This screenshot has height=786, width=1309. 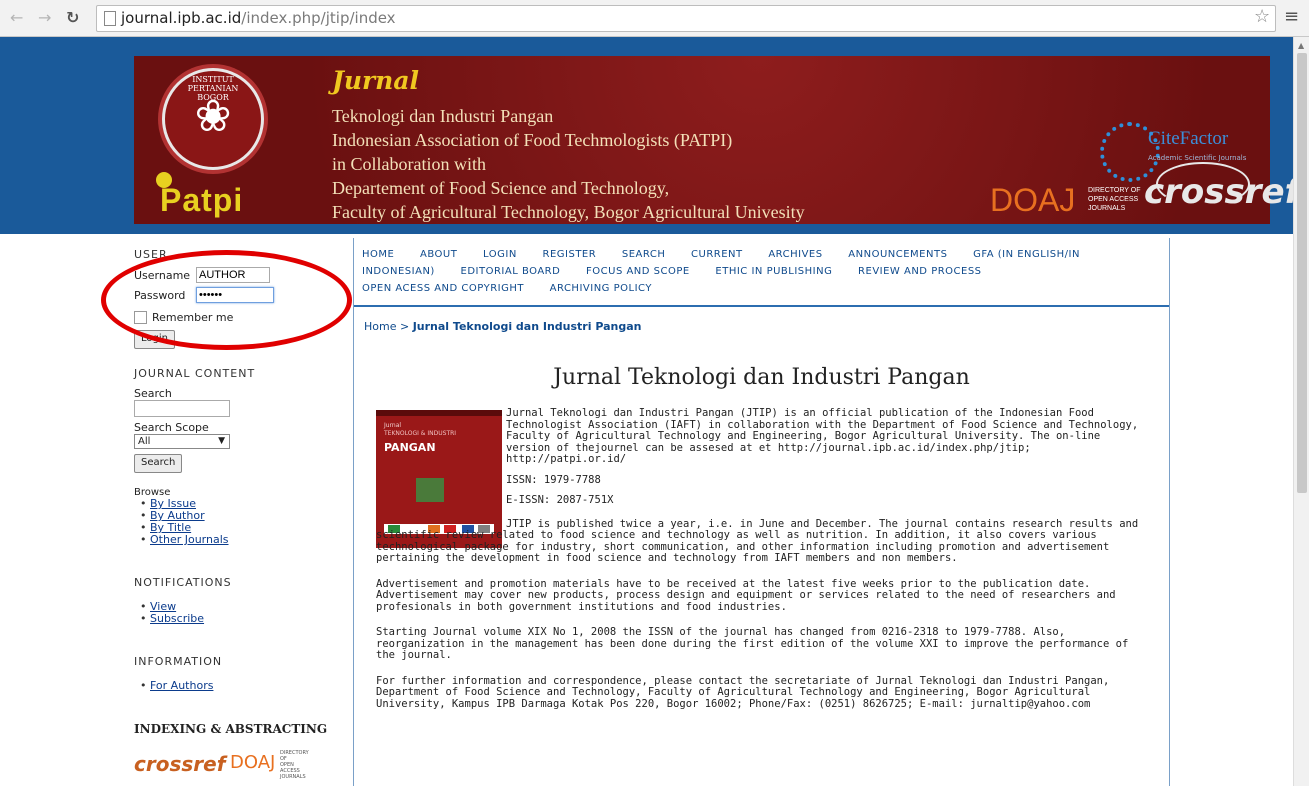 I want to click on nav-search: SEARCH, so click(x=643, y=254).